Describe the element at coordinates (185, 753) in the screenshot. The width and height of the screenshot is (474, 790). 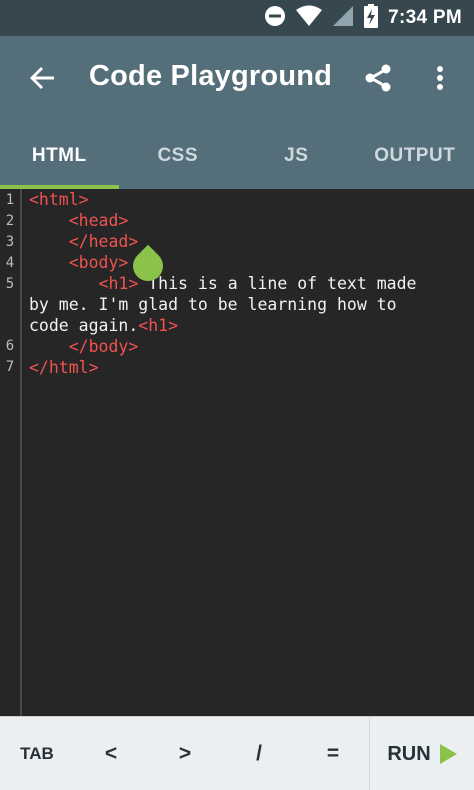
I see `greater-than-key-button: >` at that location.